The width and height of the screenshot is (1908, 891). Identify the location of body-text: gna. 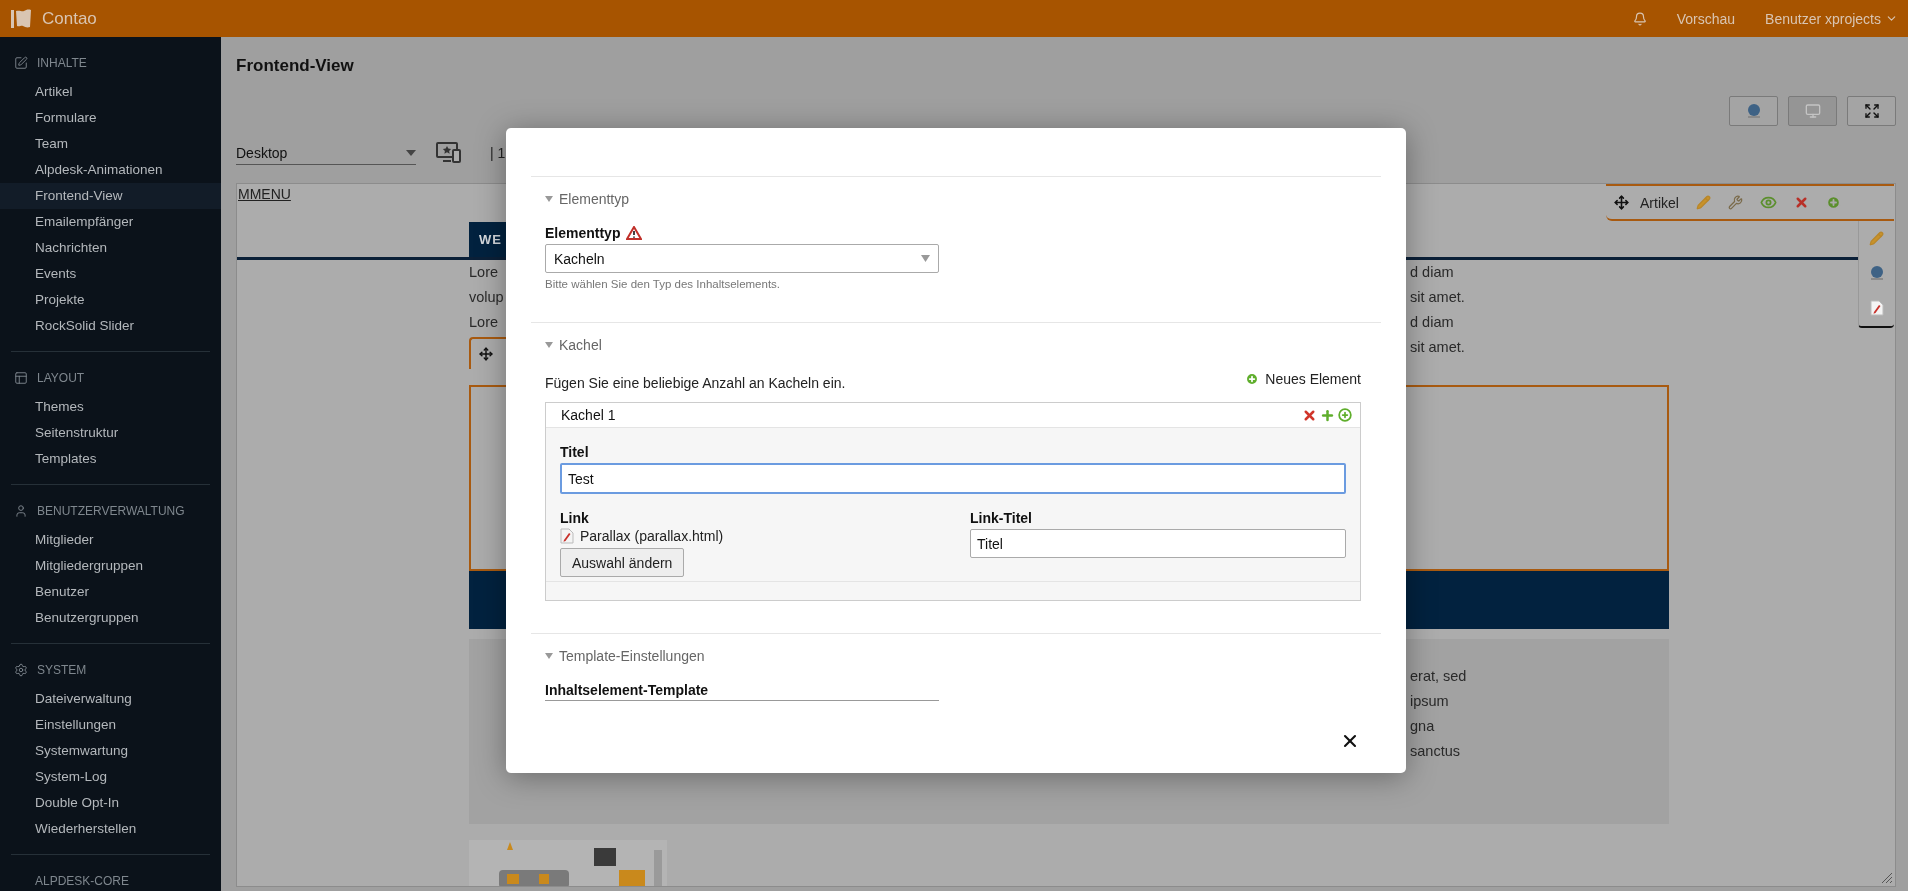
(1423, 726).